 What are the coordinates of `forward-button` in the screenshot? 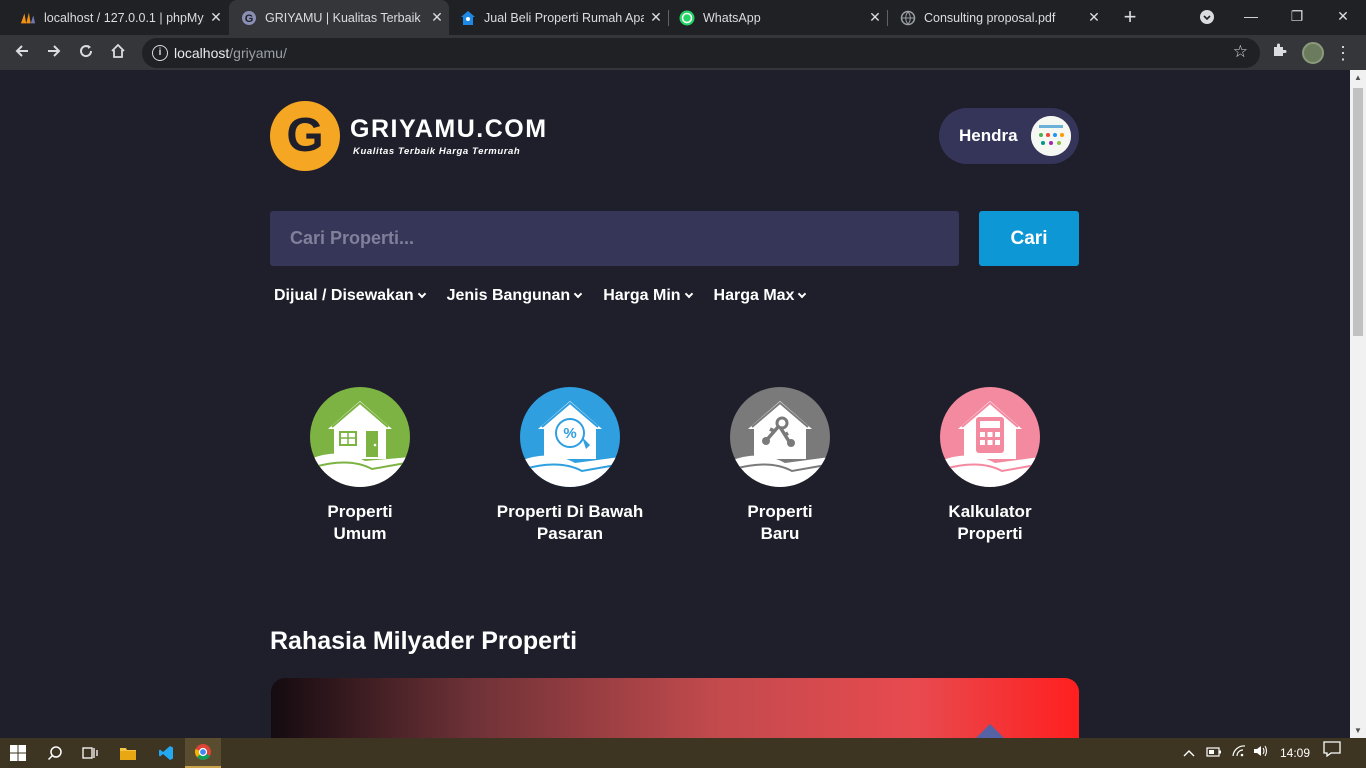 It's located at (54, 53).